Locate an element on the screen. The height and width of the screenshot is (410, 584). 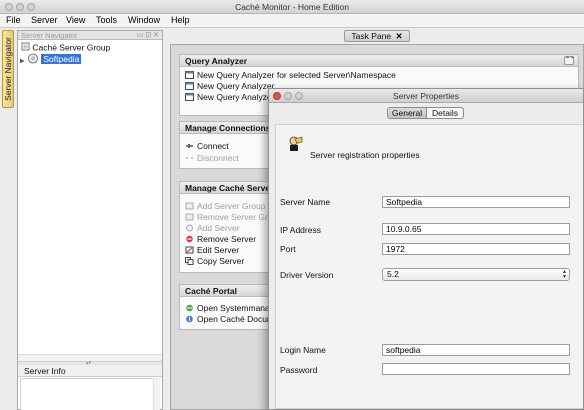
menu-help: Help is located at coordinates (180, 20).